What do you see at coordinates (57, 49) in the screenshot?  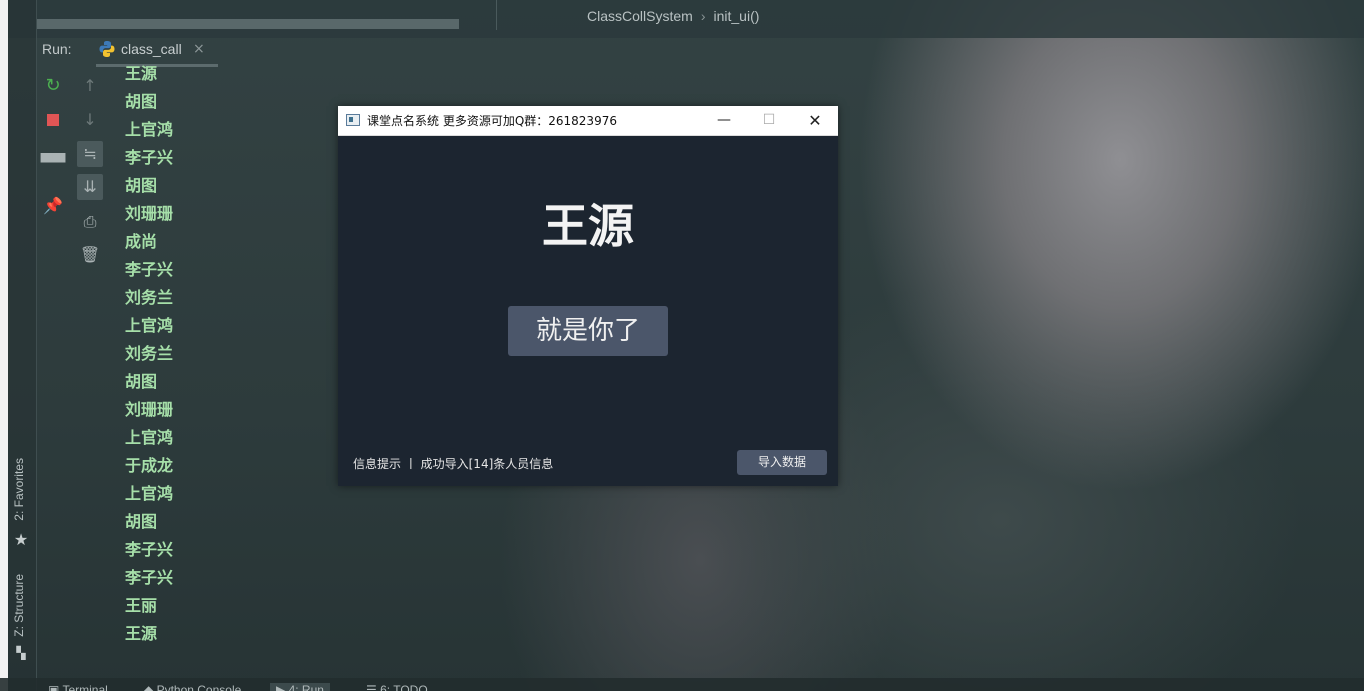 I see `run-label: Run:` at bounding box center [57, 49].